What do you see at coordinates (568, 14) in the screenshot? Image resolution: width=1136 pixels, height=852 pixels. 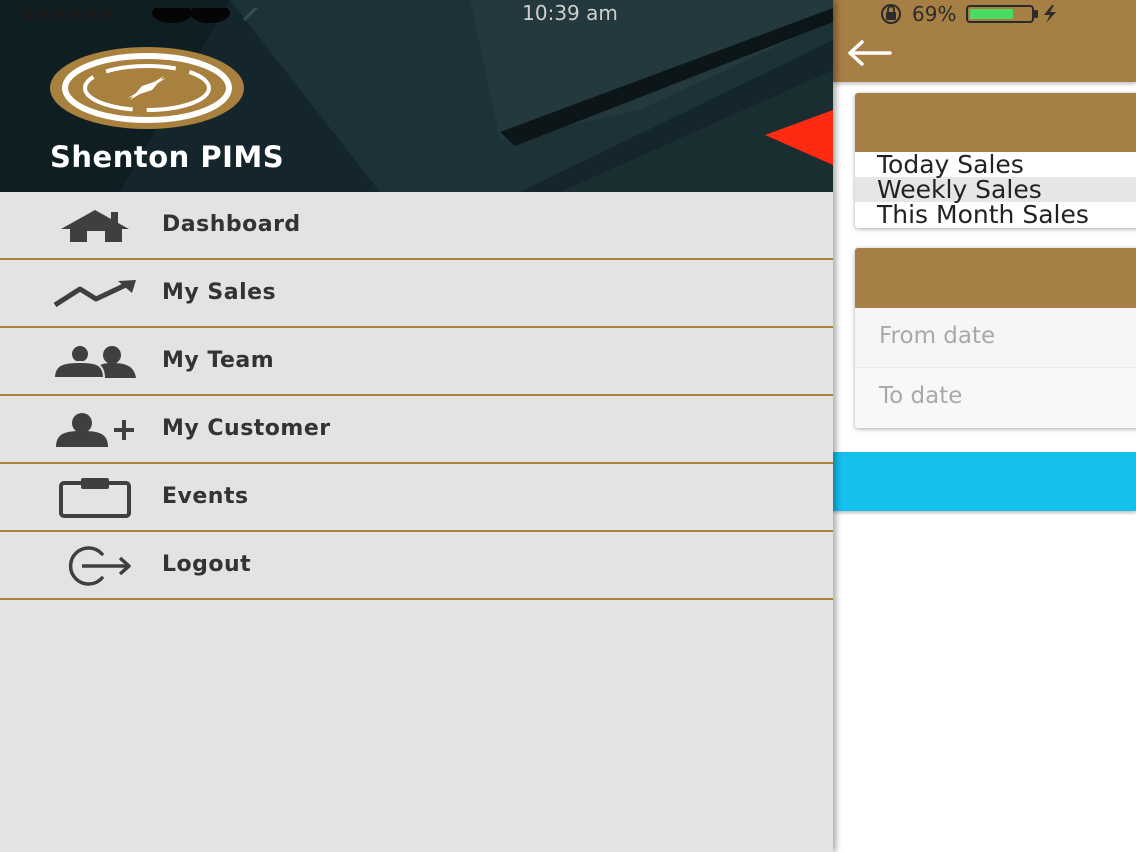 I see `status-bar: 10:39 am 69%` at bounding box center [568, 14].